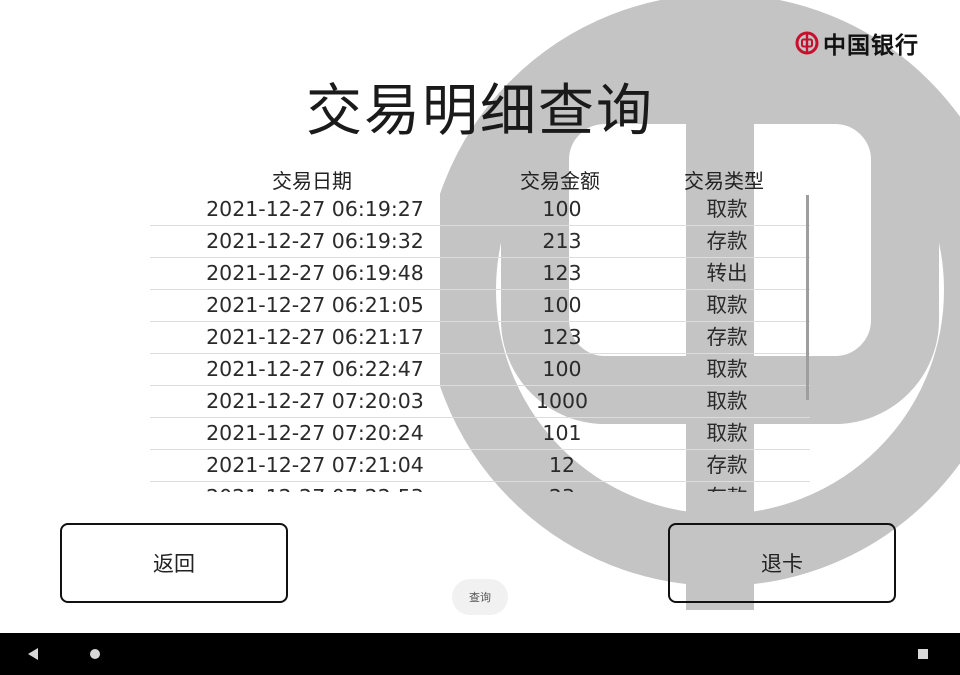  Describe the element at coordinates (312, 181) in the screenshot. I see `column-header-date: 交易日期` at that location.